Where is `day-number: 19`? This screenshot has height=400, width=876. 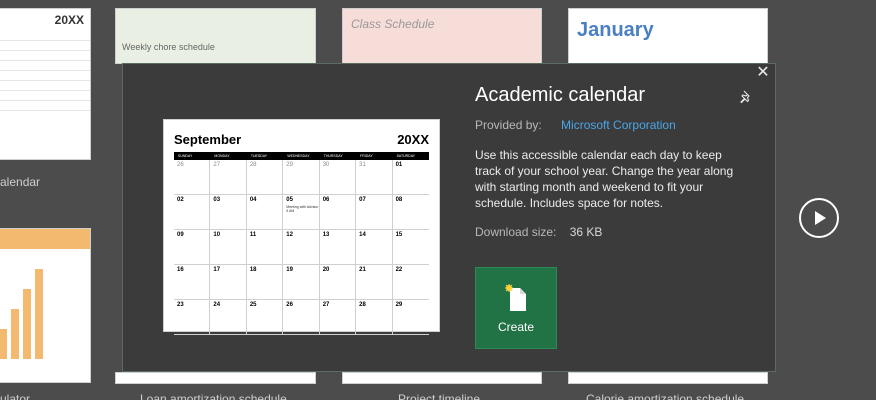 day-number: 19 is located at coordinates (289, 270).